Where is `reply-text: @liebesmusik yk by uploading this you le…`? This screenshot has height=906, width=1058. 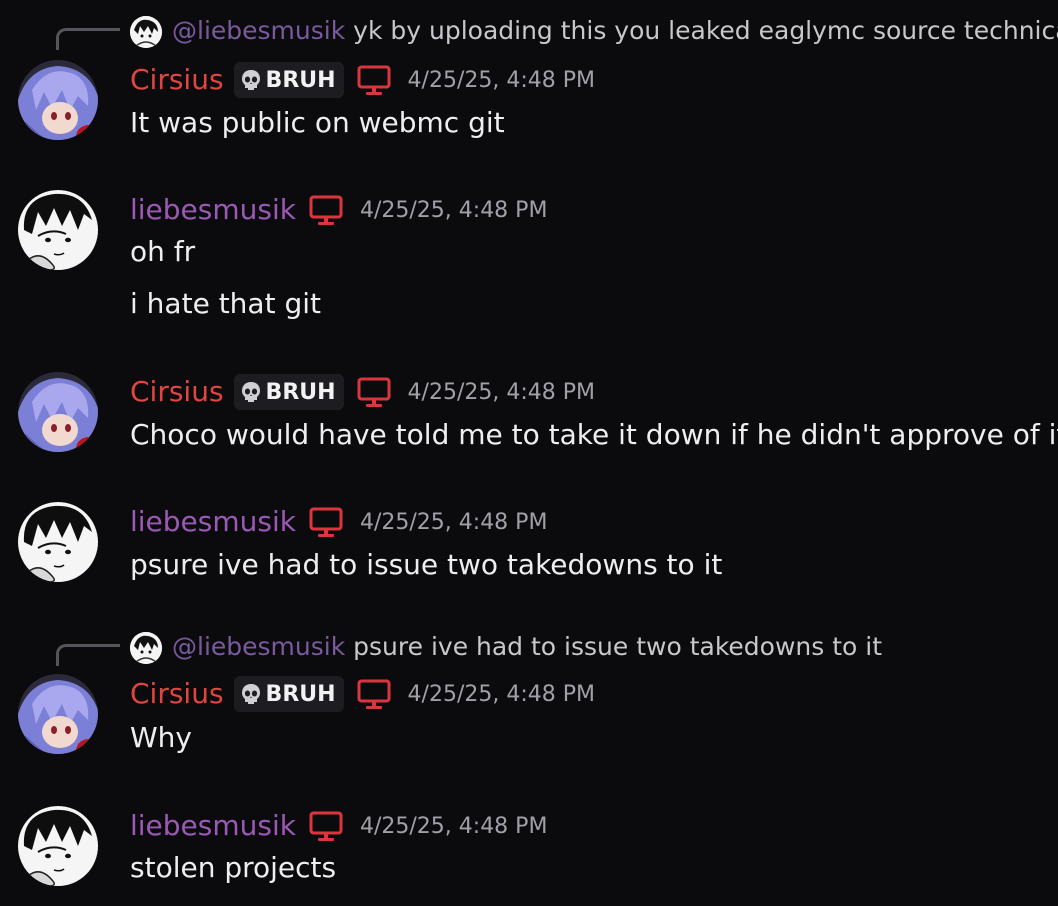 reply-text: @liebesmusik yk by uploading this you le… is located at coordinates (615, 31).